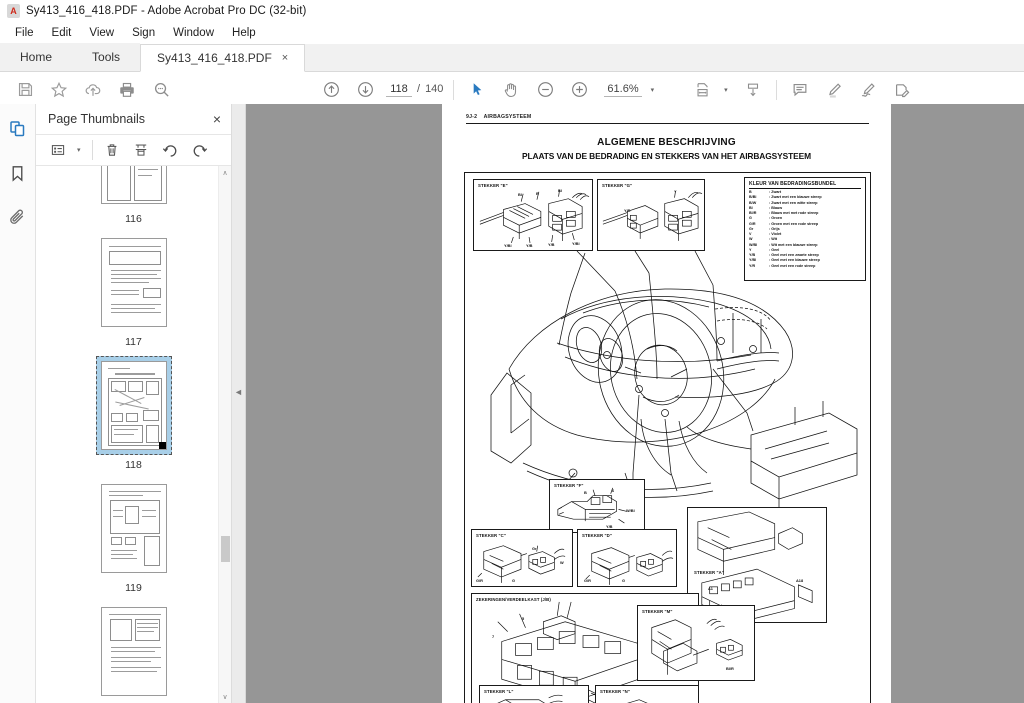 This screenshot has height=703, width=1024. What do you see at coordinates (133, 588) in the screenshot?
I see `thumbnail-label: 119` at bounding box center [133, 588].